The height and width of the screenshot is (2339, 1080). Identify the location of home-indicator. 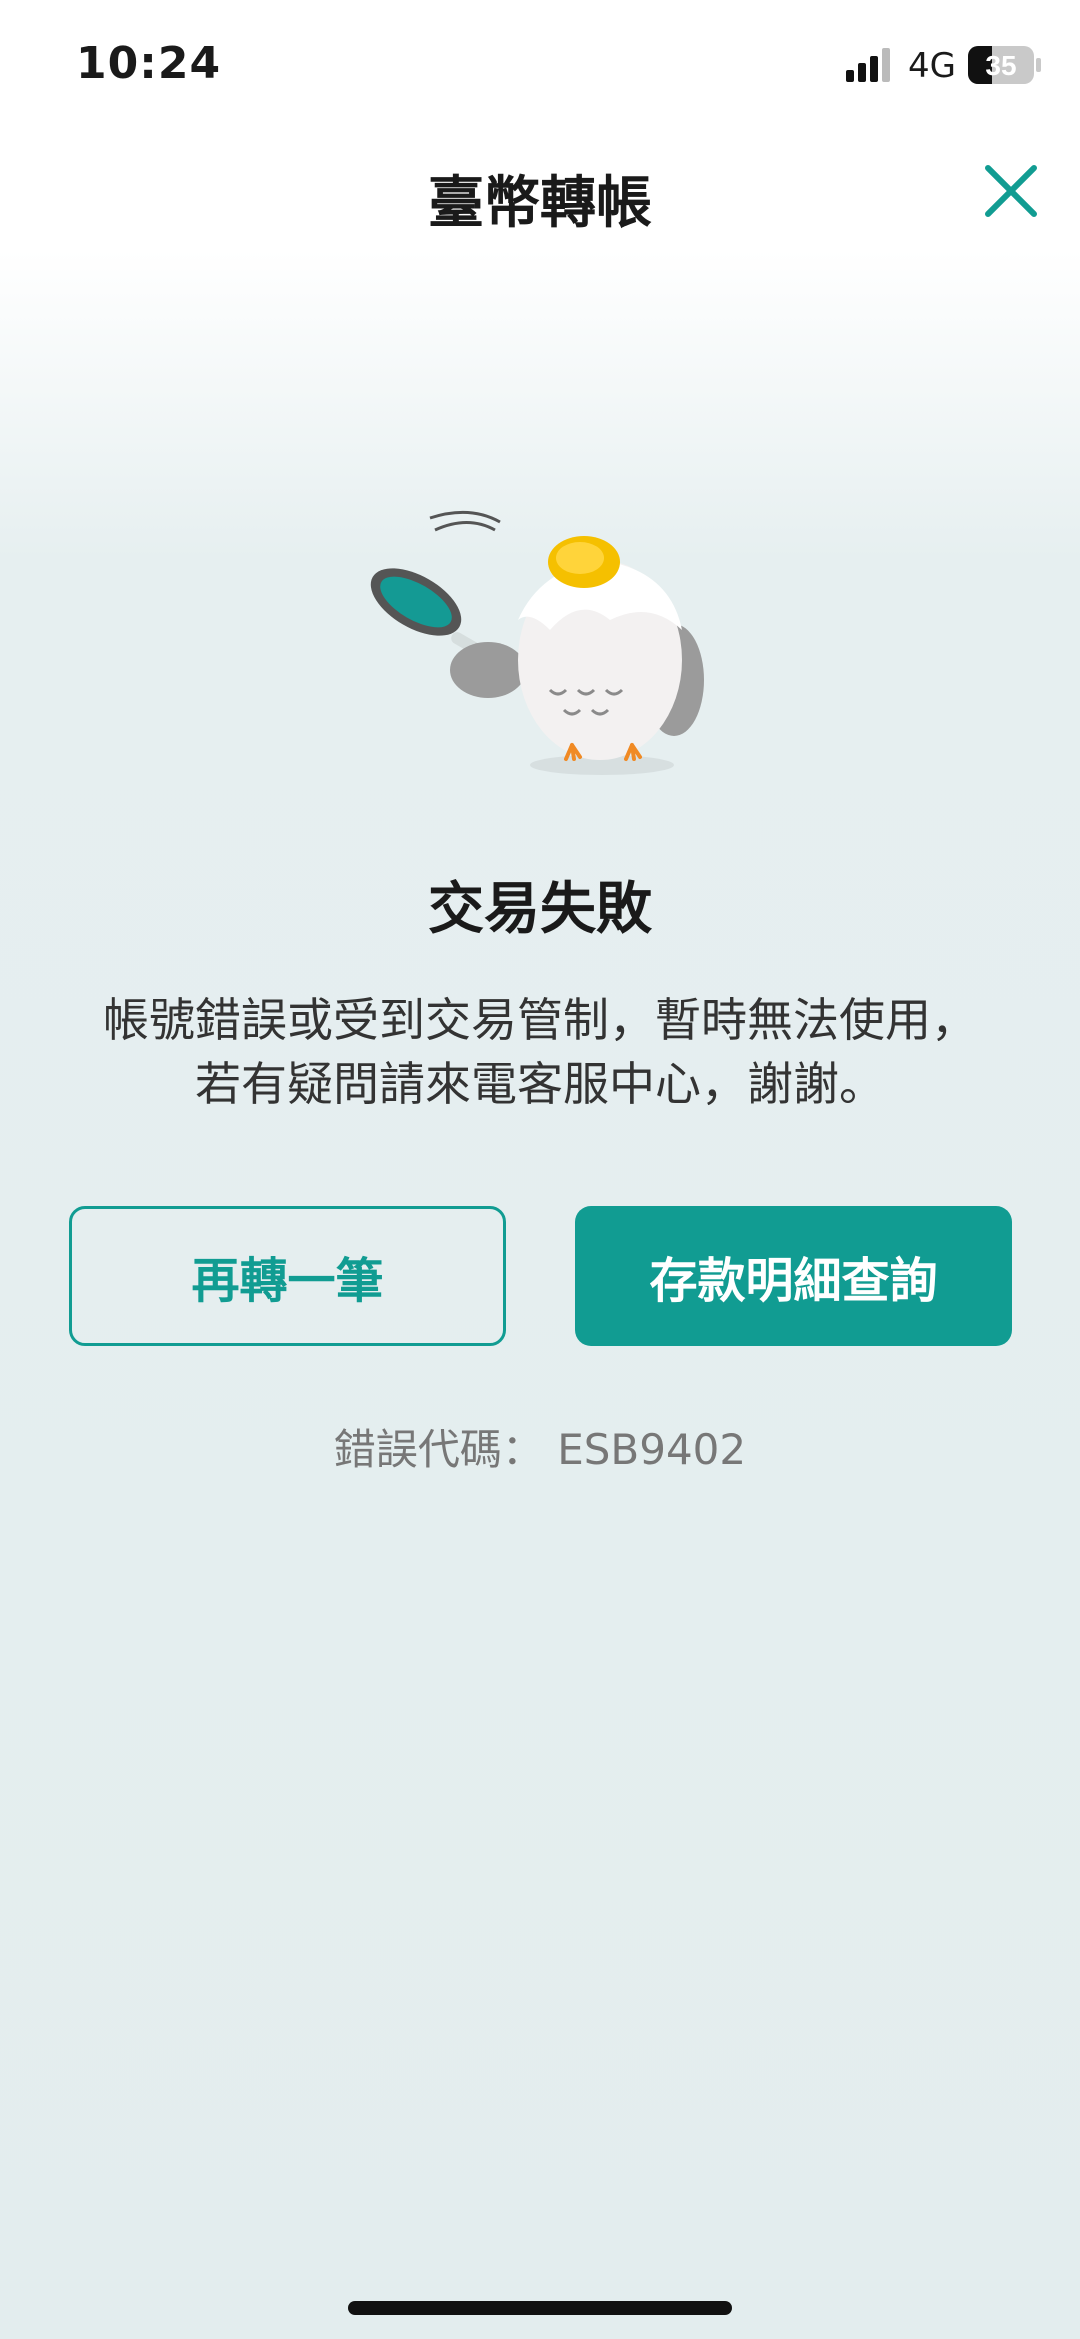
(540, 2308).